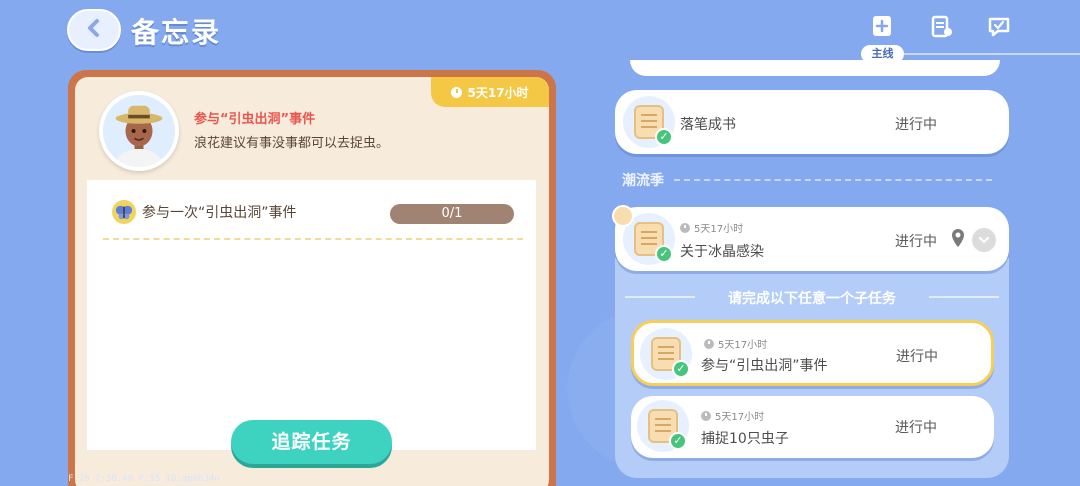 This screenshot has width=1080, height=486. What do you see at coordinates (623, 216) in the screenshot?
I see `stack-icon` at bounding box center [623, 216].